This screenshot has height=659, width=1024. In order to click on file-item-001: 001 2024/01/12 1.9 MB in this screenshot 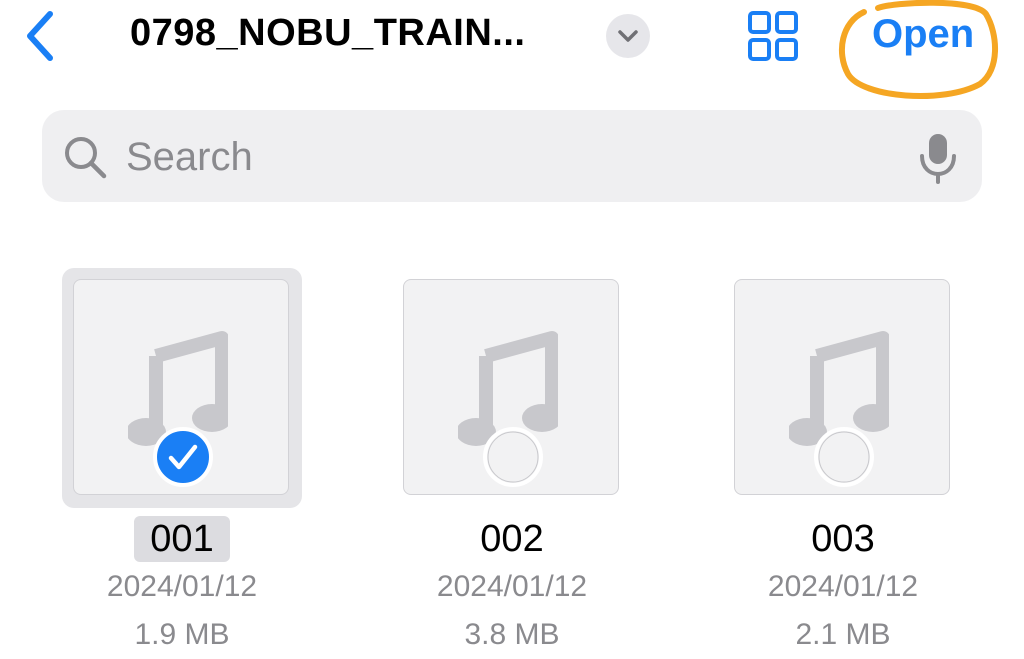, I will do `click(182, 463)`.